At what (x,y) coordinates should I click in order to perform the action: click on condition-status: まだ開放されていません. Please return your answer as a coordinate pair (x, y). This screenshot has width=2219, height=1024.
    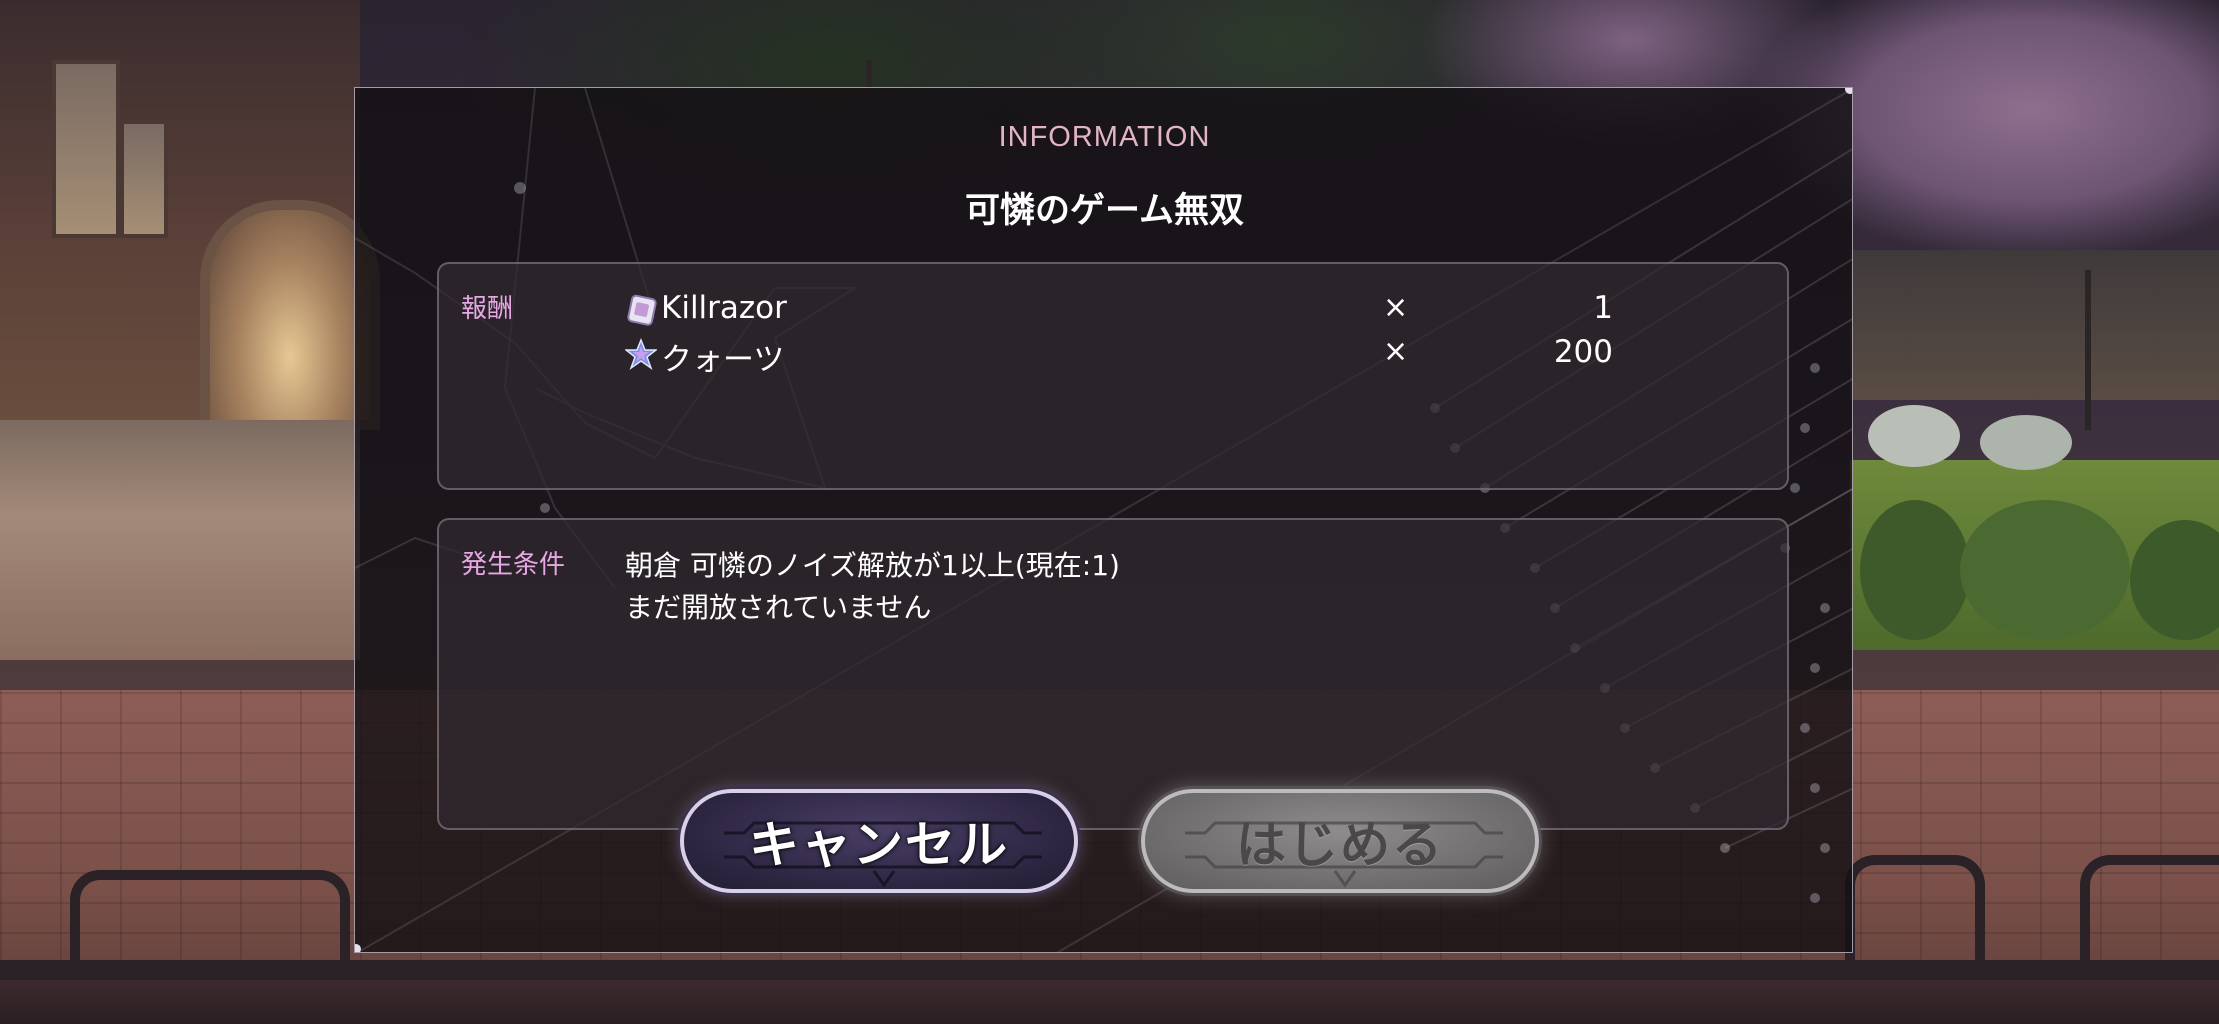
    Looking at the image, I should click on (778, 607).